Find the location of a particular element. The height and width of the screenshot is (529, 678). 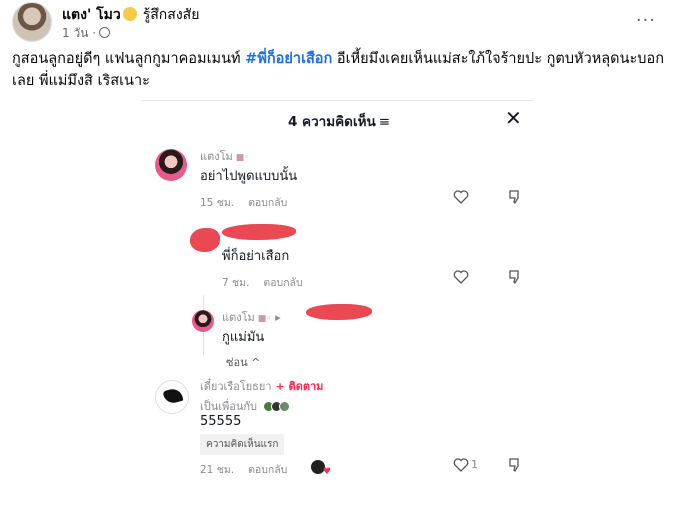

more-options-icon: ··· is located at coordinates (646, 20).